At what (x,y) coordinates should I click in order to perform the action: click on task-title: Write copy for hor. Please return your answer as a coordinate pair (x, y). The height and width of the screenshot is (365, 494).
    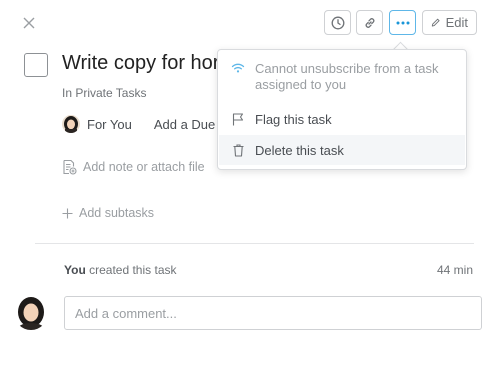
    Looking at the image, I should click on (142, 63).